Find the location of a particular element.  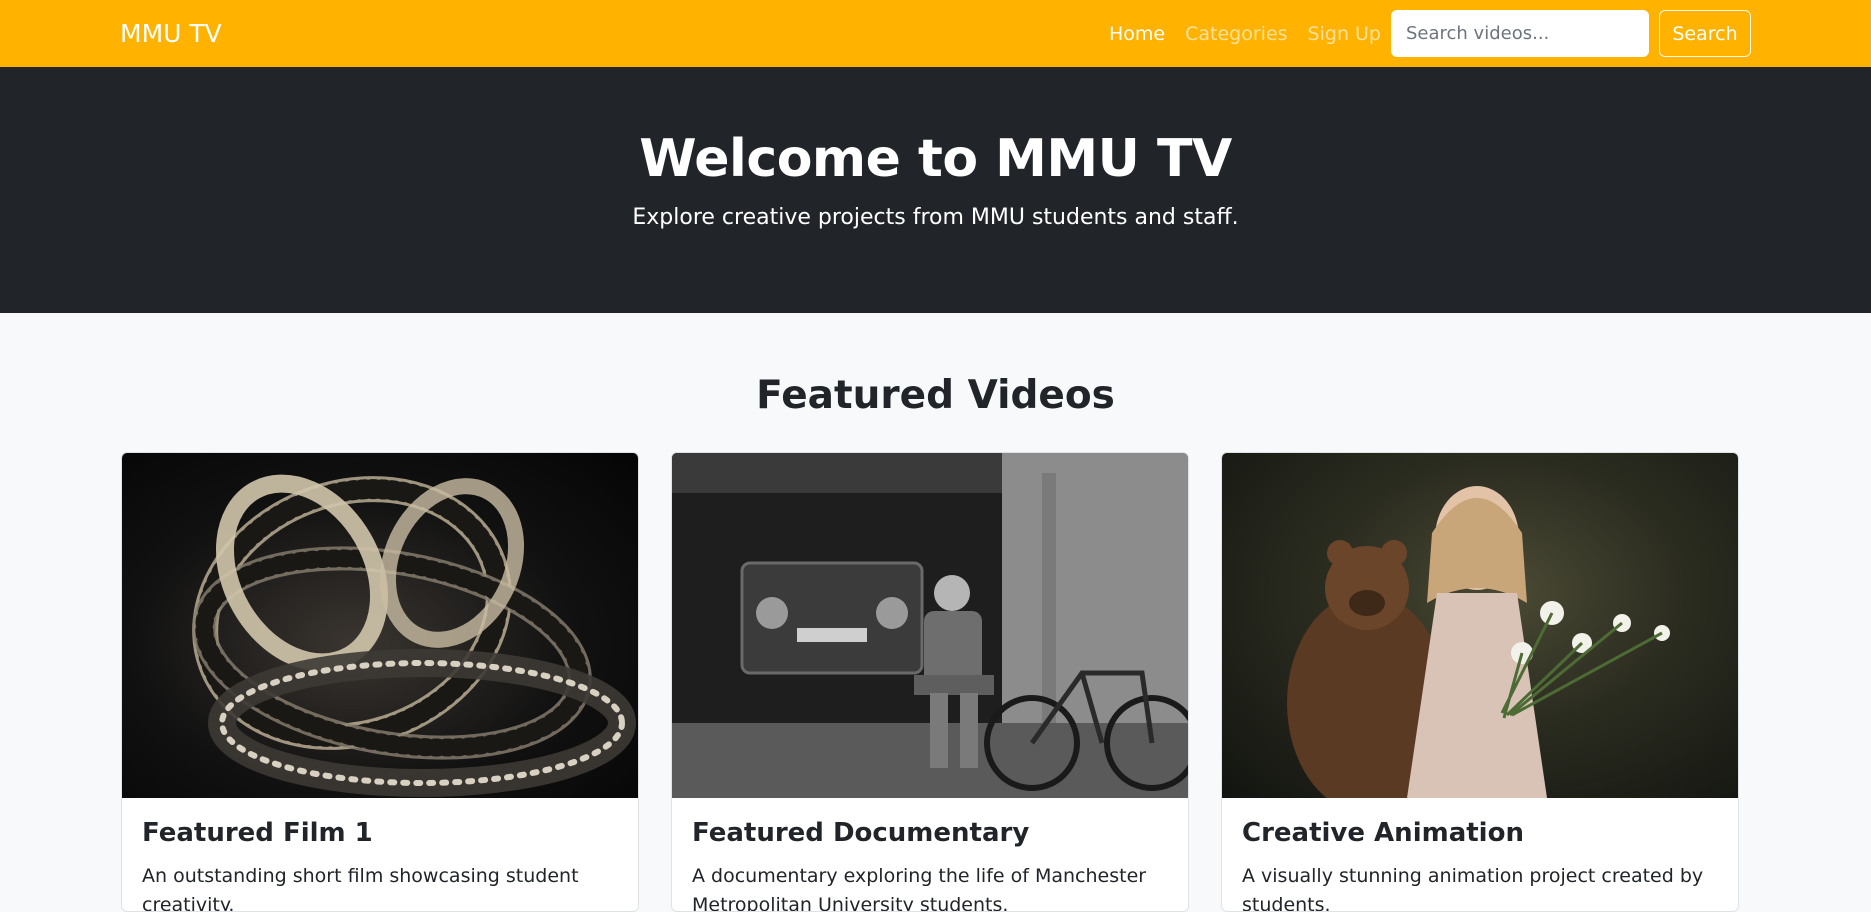

documentary-image is located at coordinates (930, 625).